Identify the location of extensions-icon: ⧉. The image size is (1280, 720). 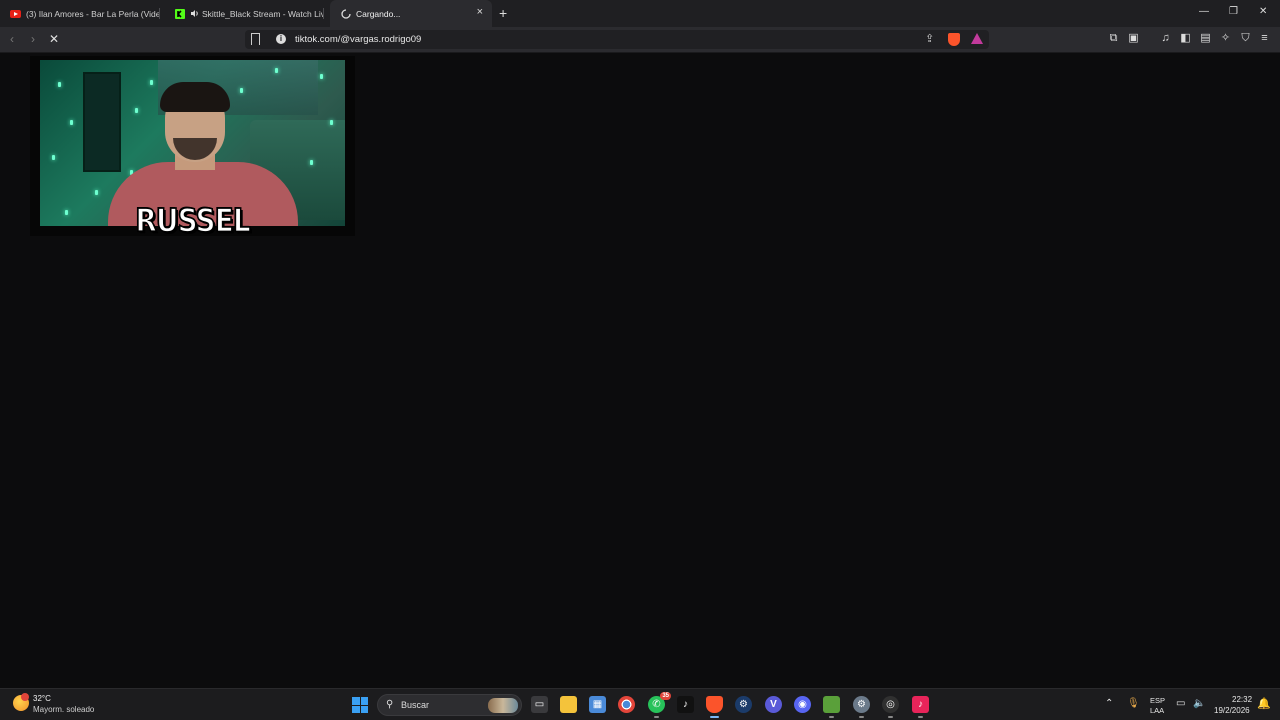
(1113, 38).